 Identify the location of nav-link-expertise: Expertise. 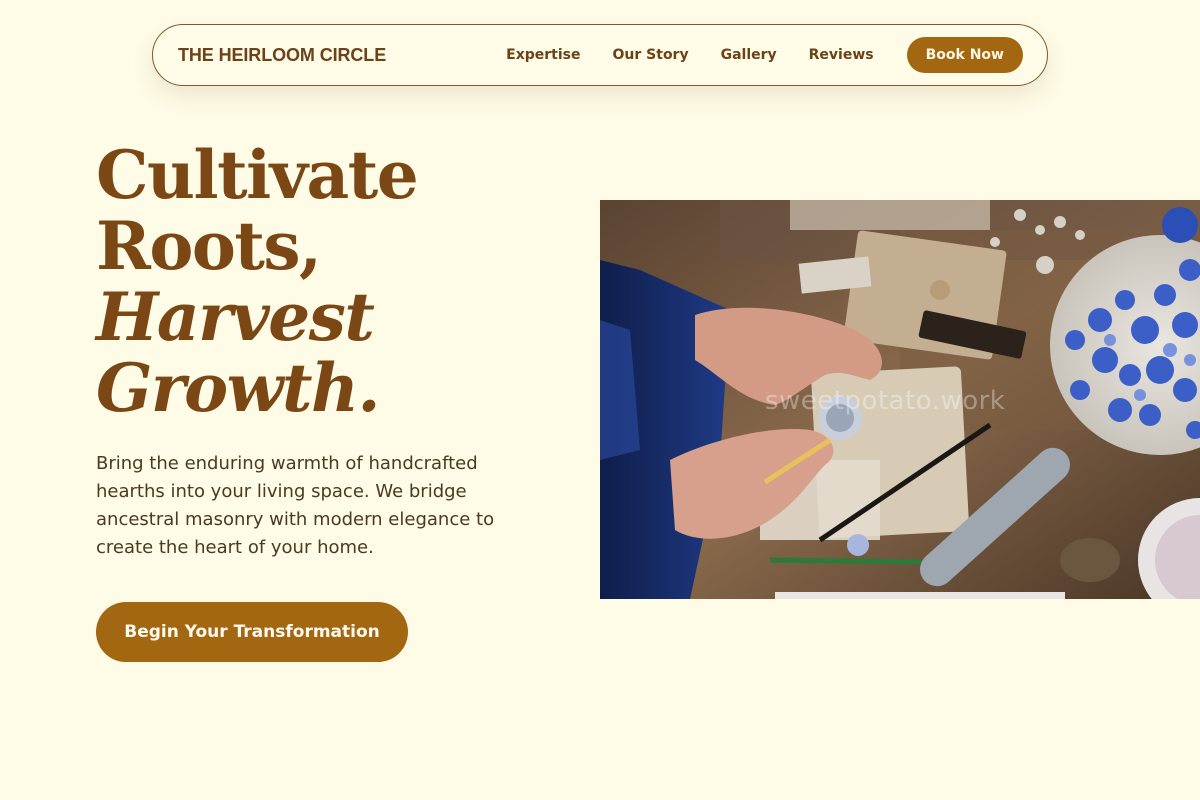
(543, 55).